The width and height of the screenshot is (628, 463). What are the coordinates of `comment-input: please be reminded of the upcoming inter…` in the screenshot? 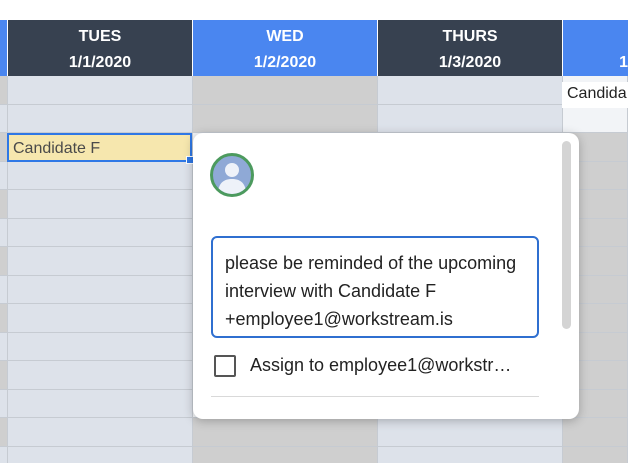 It's located at (375, 287).